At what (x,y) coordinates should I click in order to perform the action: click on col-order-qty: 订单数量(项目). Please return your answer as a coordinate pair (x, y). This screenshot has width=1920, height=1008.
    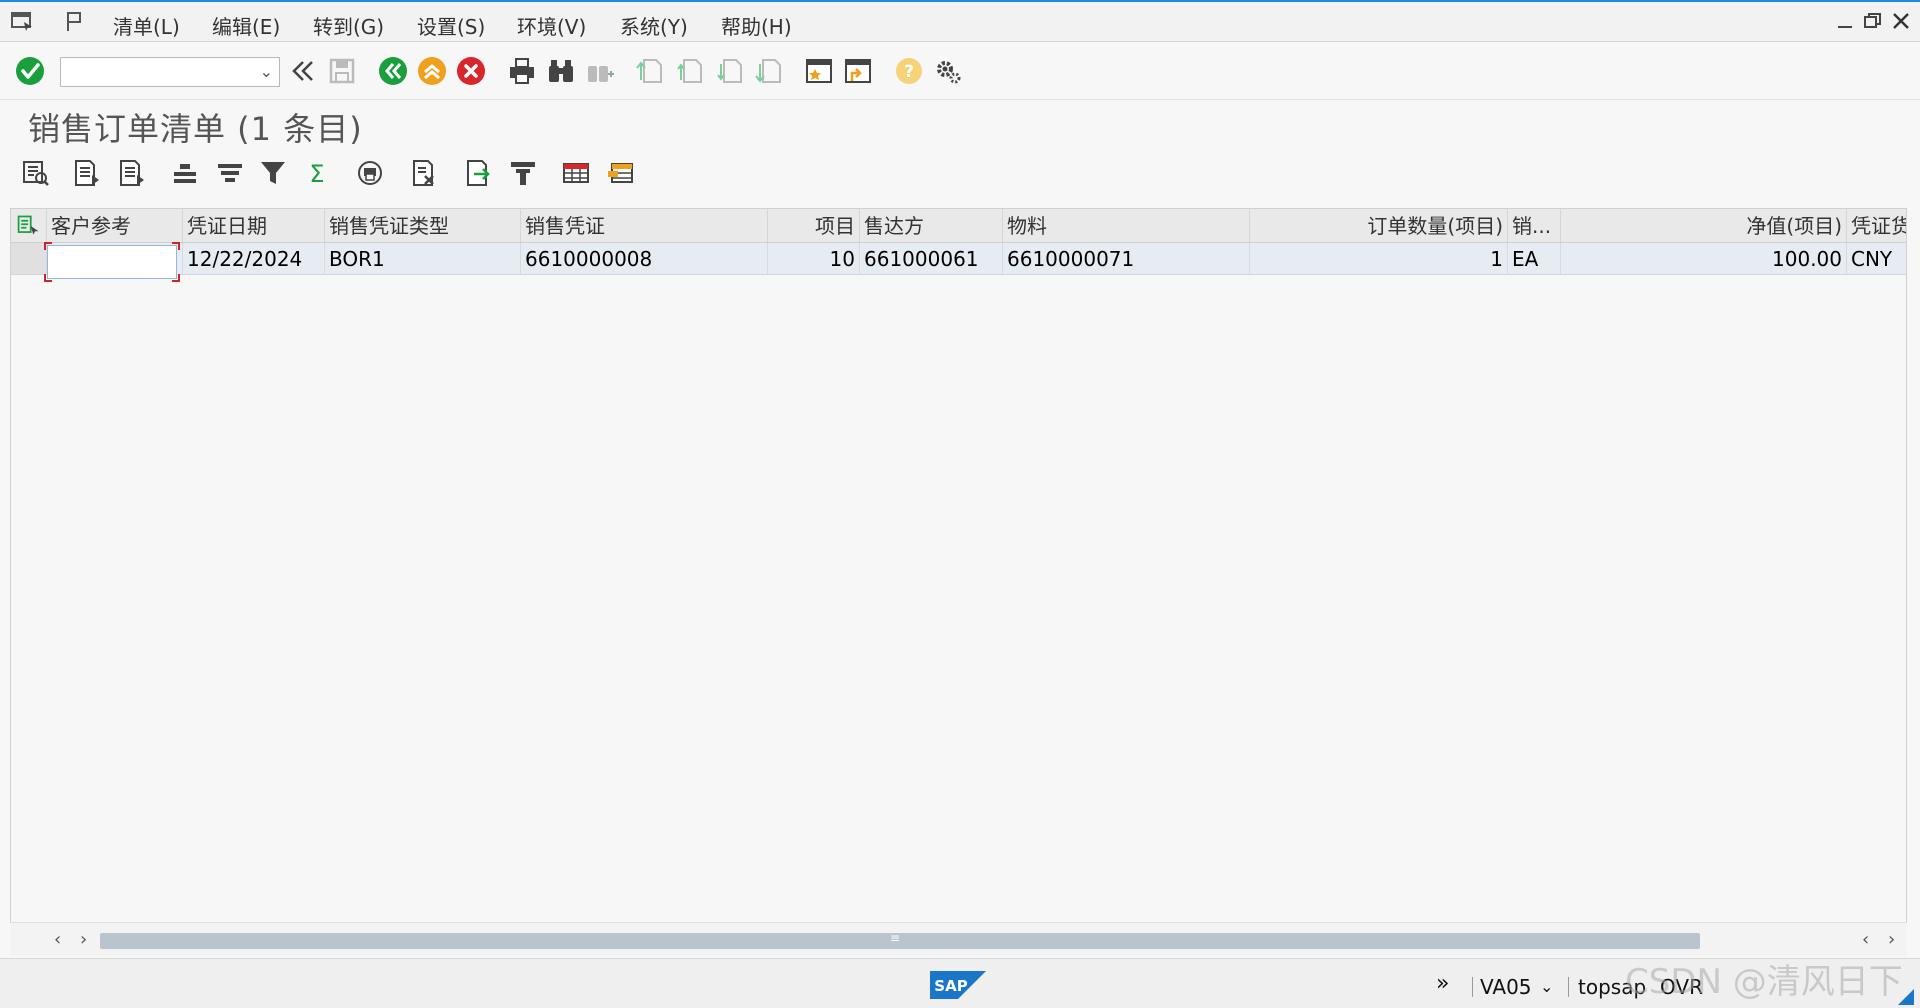
    Looking at the image, I should click on (1379, 225).